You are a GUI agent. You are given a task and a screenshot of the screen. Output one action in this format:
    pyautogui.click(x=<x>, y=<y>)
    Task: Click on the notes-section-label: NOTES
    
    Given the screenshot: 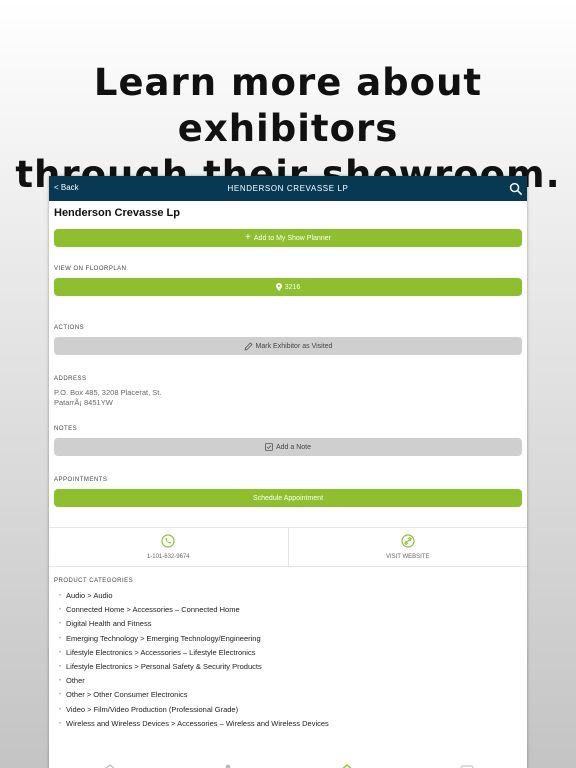 What is the action you would take?
    pyautogui.click(x=66, y=429)
    